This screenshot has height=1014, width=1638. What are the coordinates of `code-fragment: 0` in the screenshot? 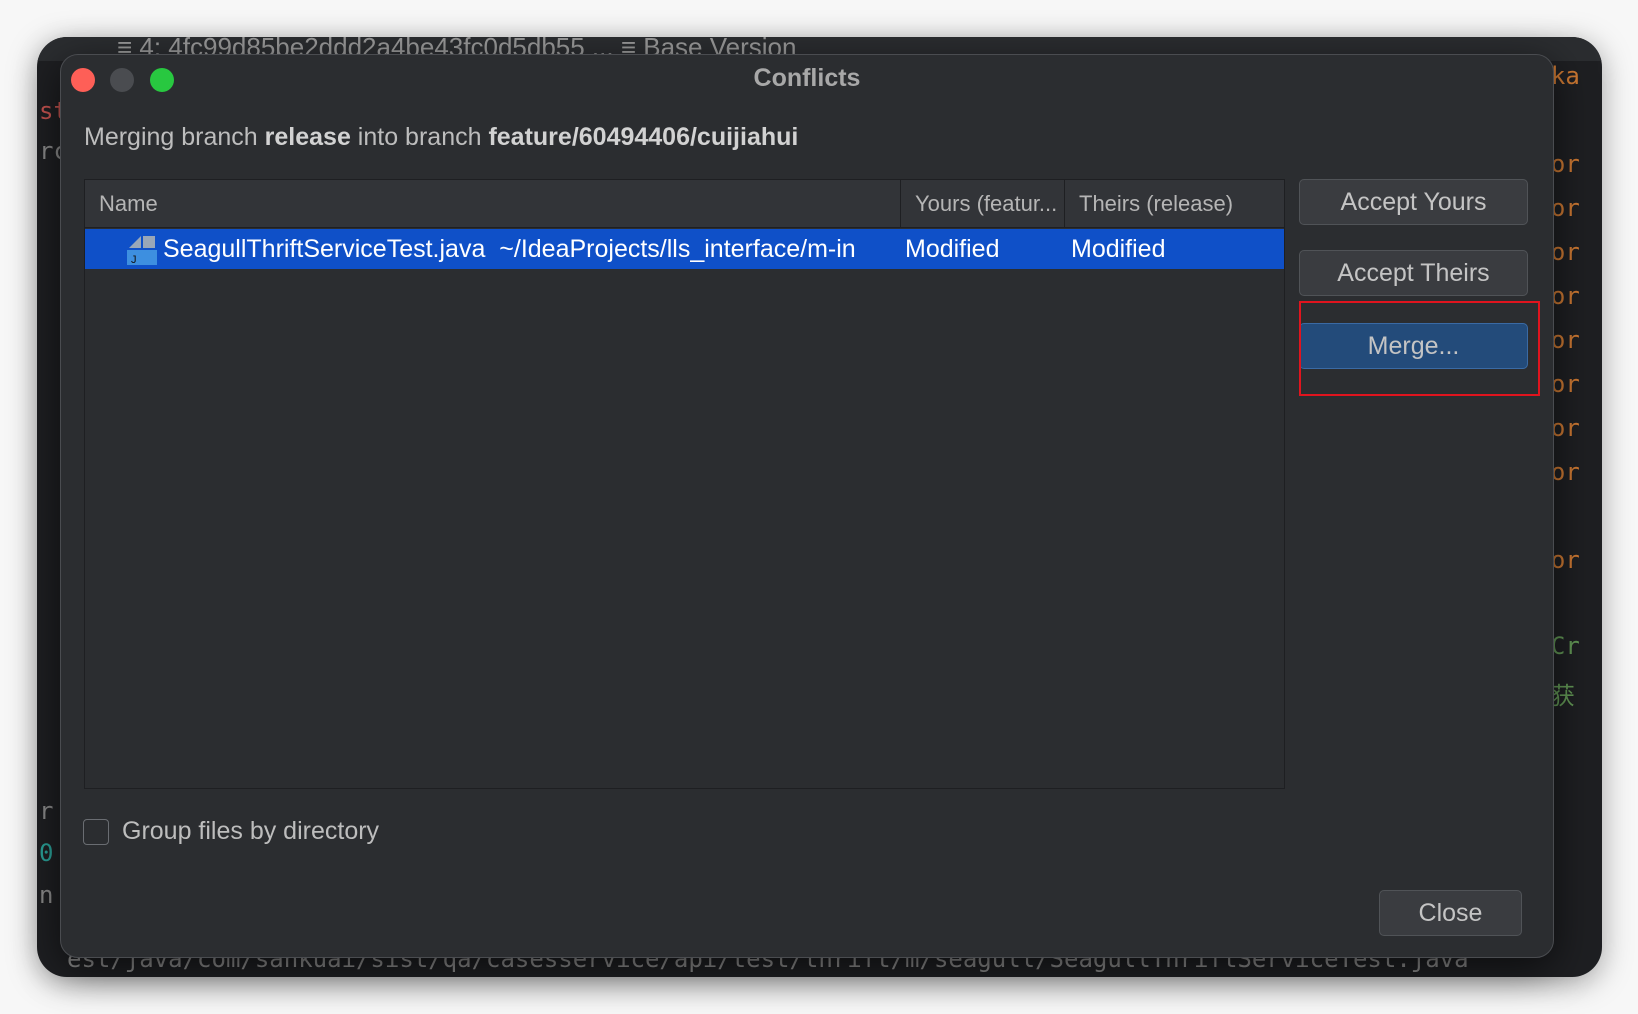 It's located at (46, 853).